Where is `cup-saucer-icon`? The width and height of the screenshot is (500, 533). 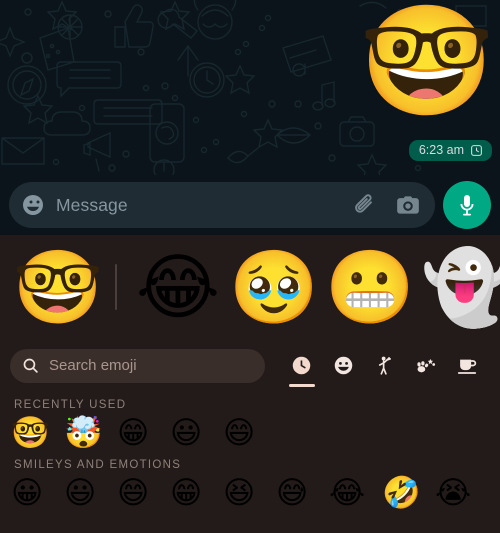 cup-saucer-icon is located at coordinates (467, 366).